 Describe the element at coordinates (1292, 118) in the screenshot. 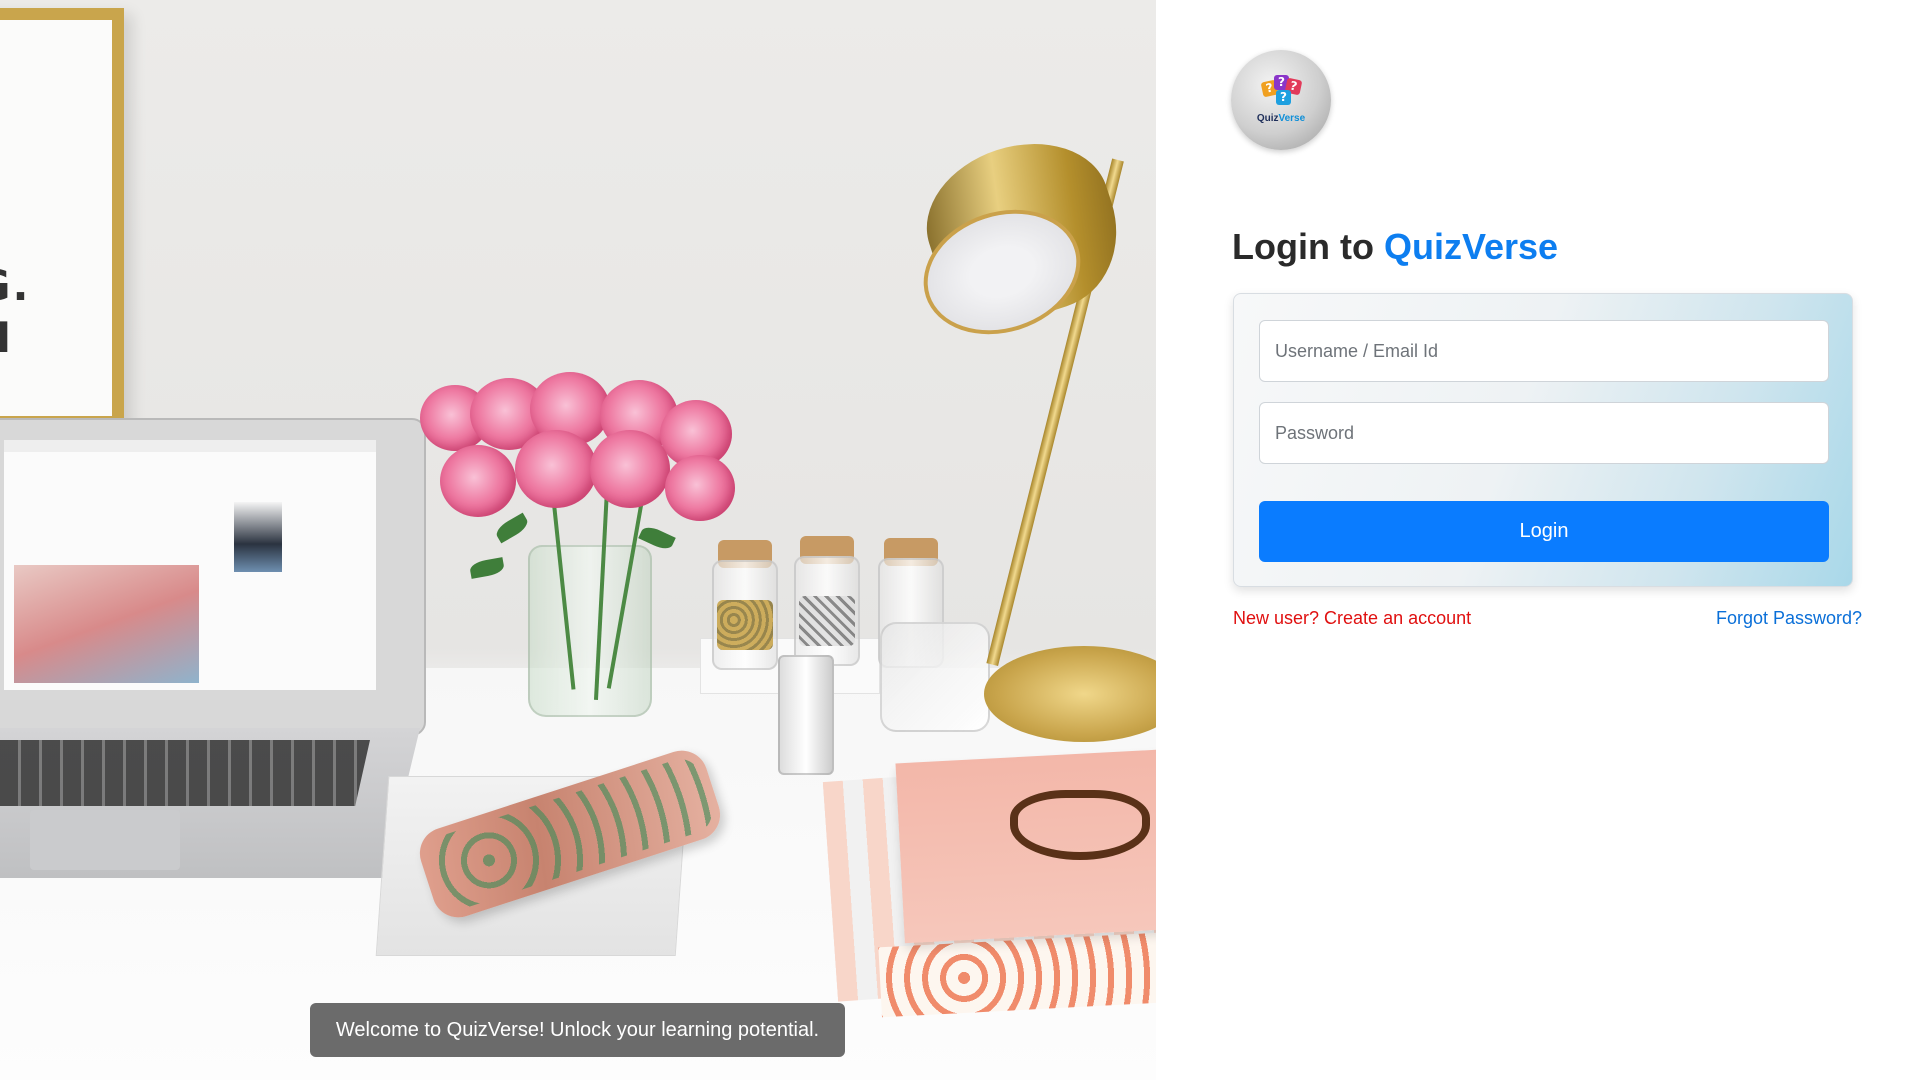

I see `logo-word-verse: Verse` at that location.